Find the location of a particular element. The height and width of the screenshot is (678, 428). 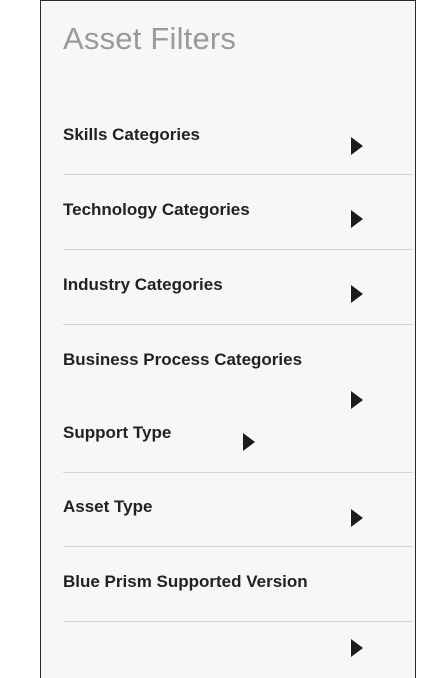

filter-asset-type: Asset Type is located at coordinates (238, 520).